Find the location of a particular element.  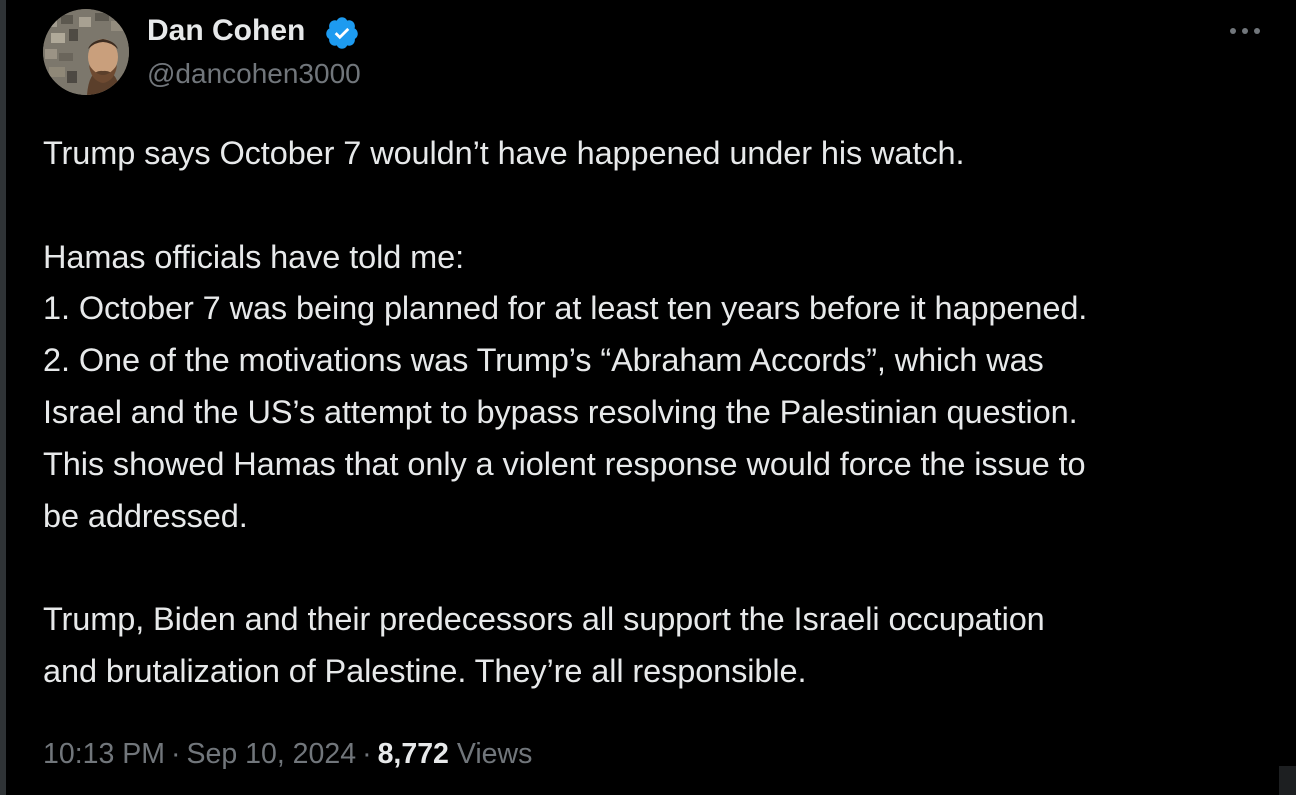

scrollbar-corner is located at coordinates (1287, 780).